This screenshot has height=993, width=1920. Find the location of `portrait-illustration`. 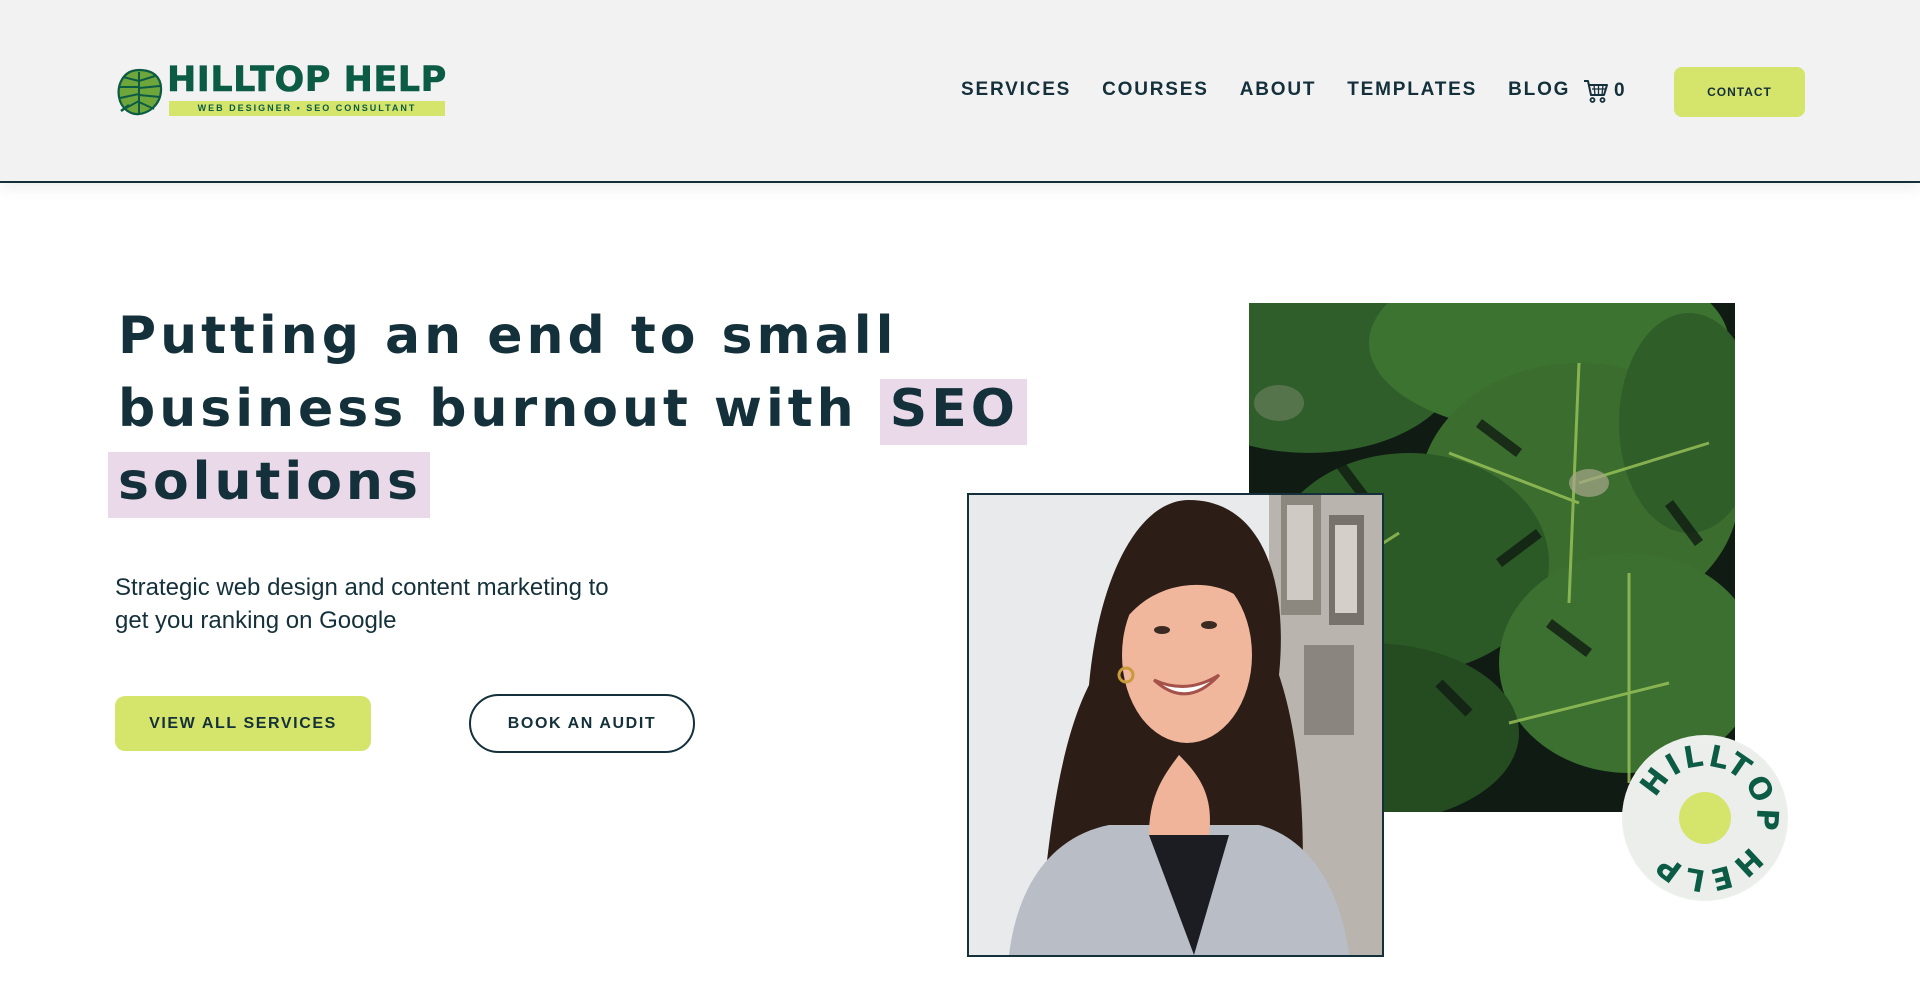

portrait-illustration is located at coordinates (1175, 725).